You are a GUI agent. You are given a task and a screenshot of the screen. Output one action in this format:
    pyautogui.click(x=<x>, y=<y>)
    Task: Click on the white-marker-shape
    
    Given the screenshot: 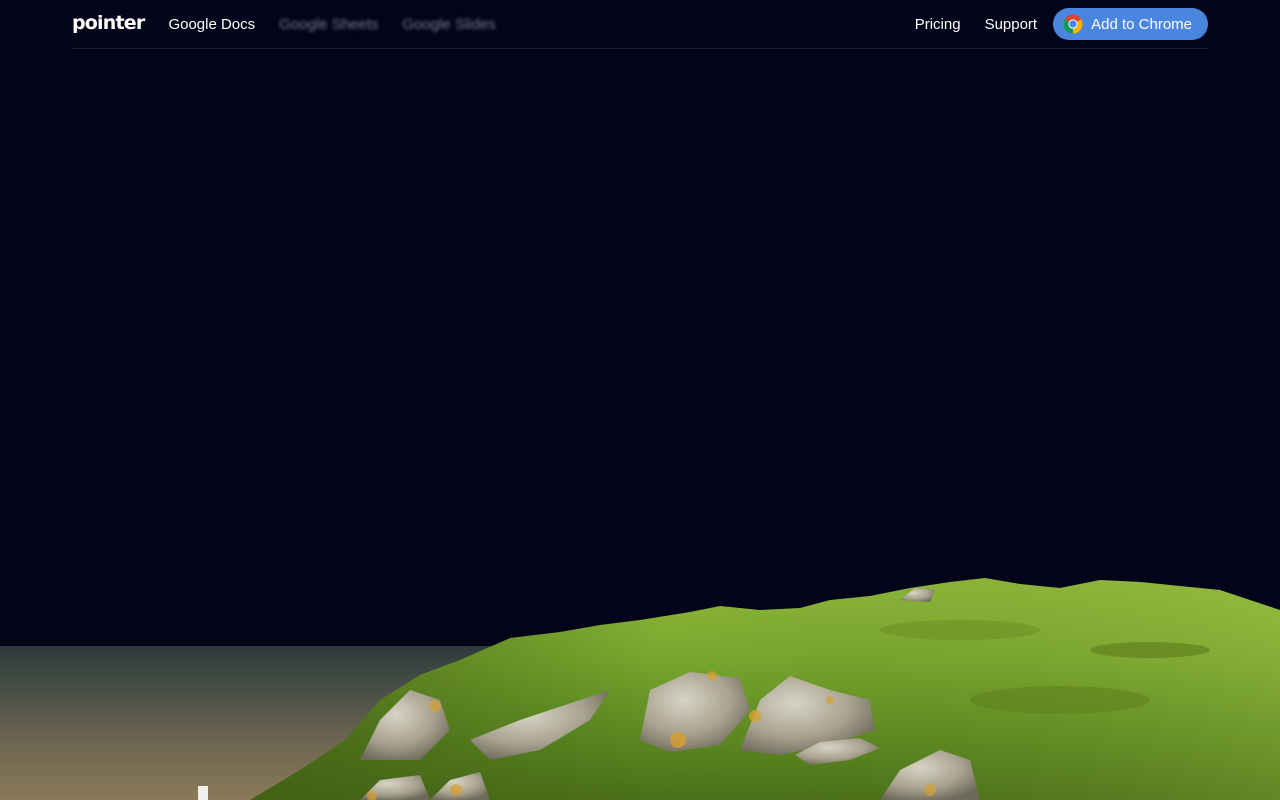 What is the action you would take?
    pyautogui.click(x=203, y=793)
    